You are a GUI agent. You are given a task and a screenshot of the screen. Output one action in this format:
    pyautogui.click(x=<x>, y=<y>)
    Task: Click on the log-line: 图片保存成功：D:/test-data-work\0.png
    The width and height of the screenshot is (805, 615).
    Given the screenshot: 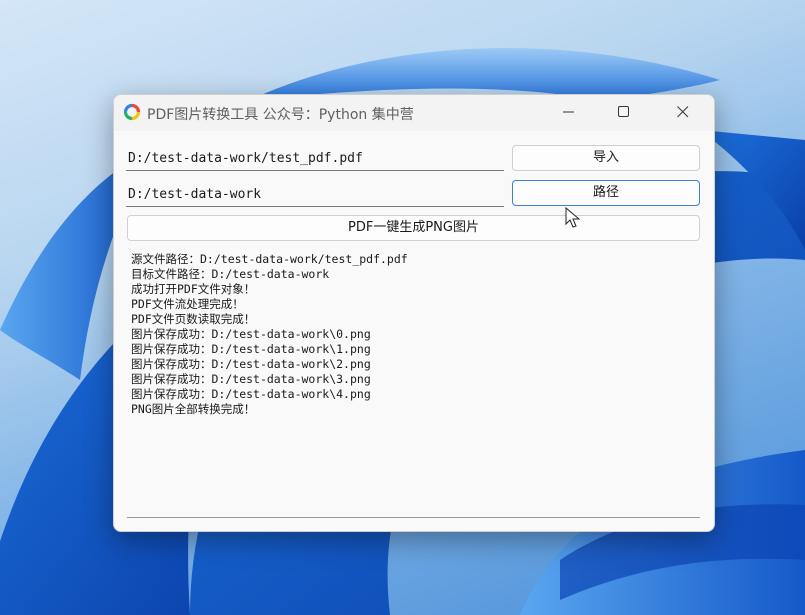 What is the action you would take?
    pyautogui.click(x=251, y=334)
    